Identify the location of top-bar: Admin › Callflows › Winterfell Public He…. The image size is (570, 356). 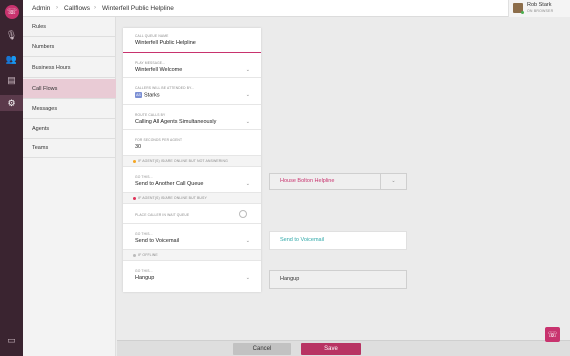
(296, 8).